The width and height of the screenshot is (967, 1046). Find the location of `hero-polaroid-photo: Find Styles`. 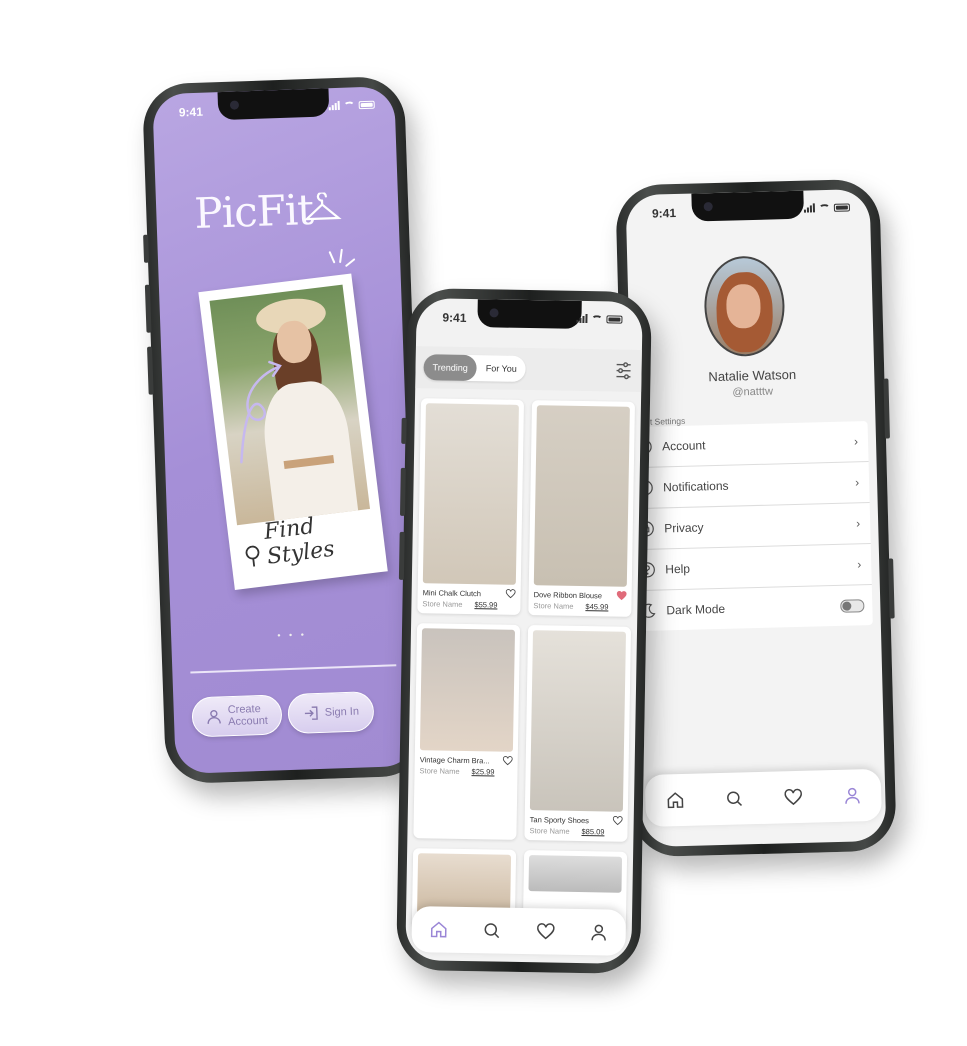

hero-polaroid-photo: Find Styles is located at coordinates (293, 431).